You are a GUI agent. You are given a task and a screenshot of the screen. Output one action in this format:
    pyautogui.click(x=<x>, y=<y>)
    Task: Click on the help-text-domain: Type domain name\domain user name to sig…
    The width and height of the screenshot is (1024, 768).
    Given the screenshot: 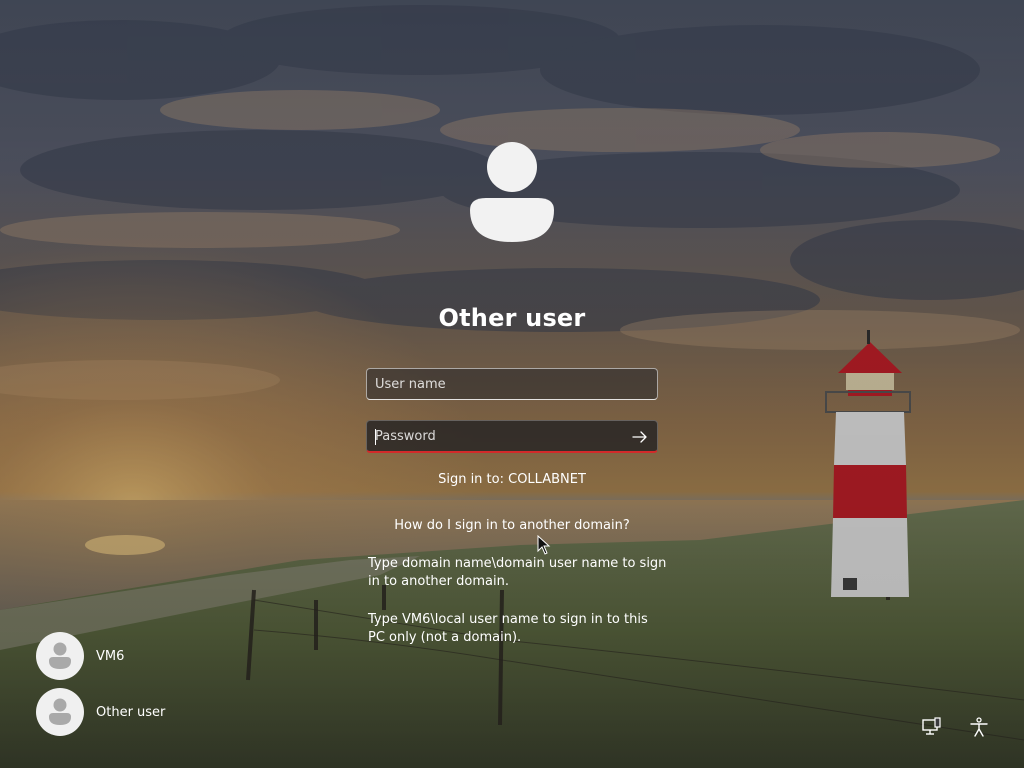 What is the action you would take?
    pyautogui.click(x=517, y=572)
    